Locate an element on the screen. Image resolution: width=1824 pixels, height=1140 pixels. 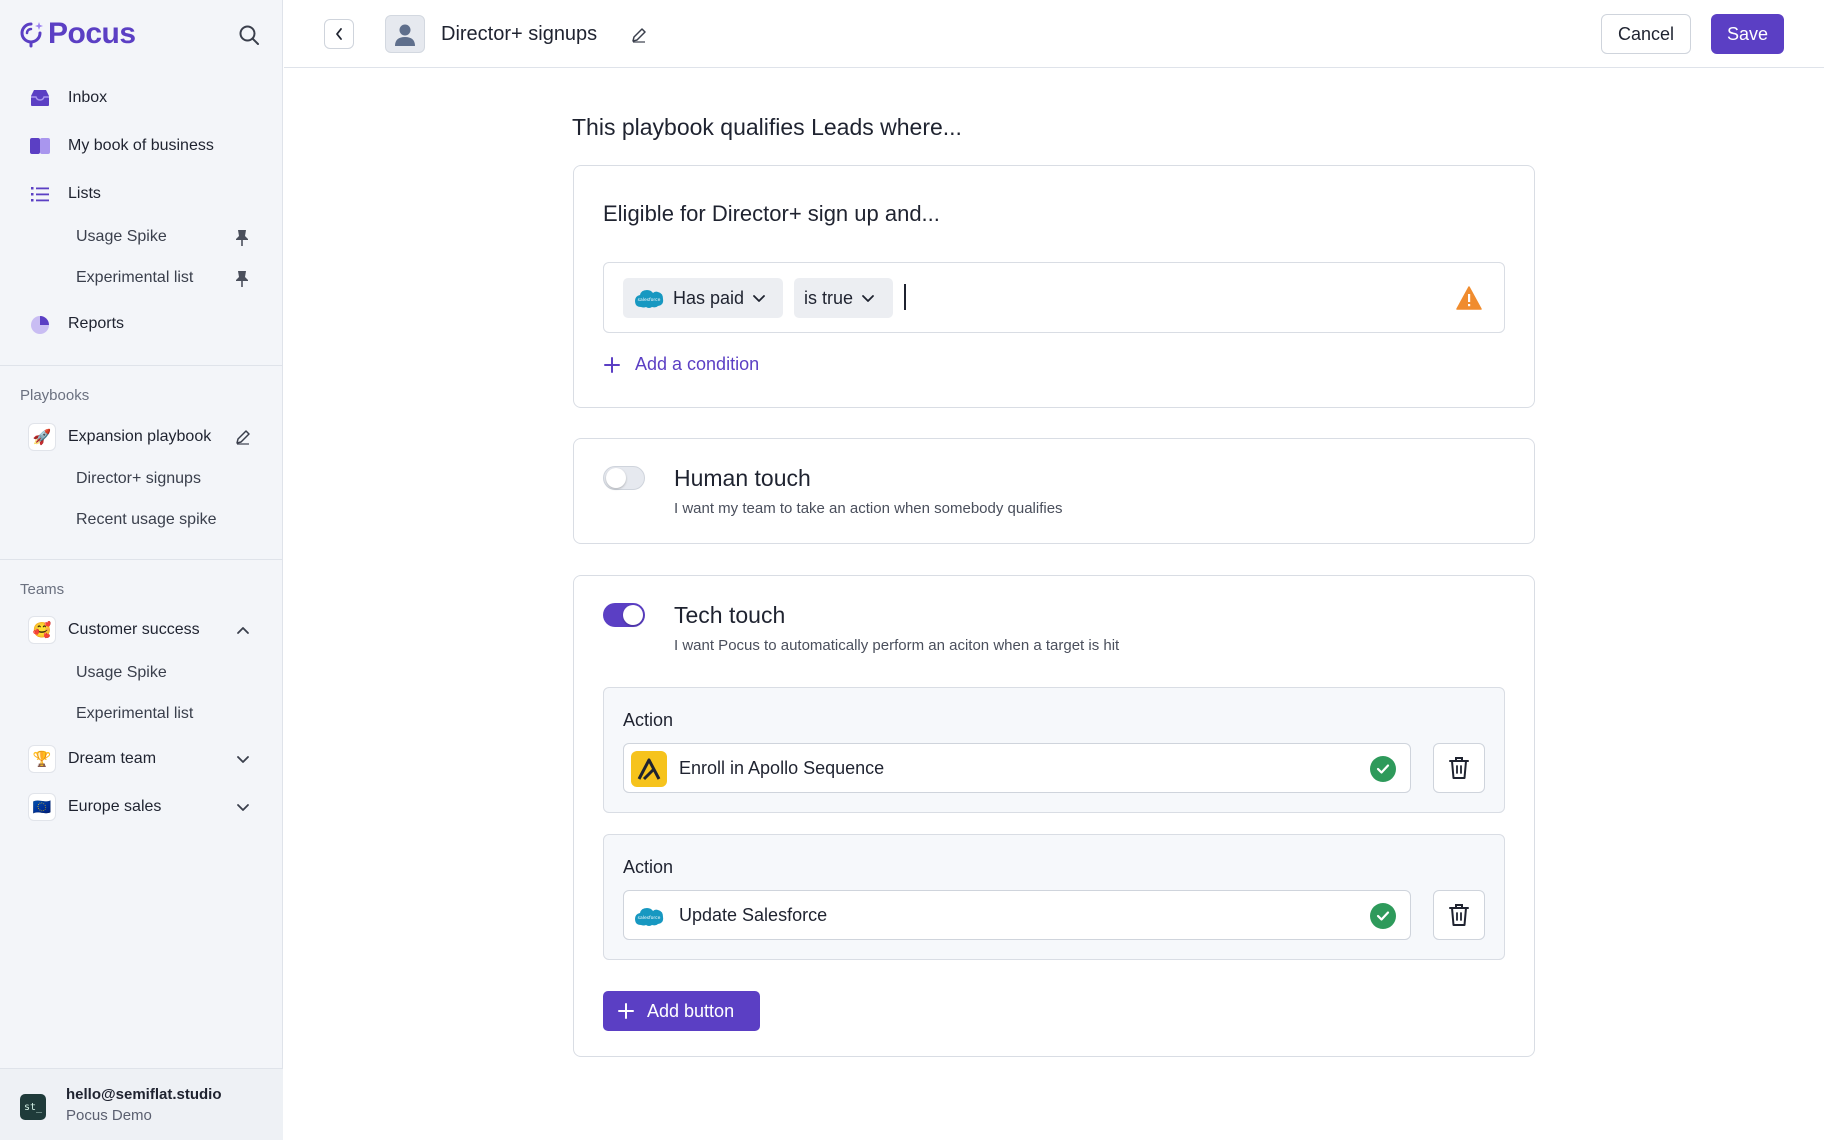
team-item-experimental: Experimental list is located at coordinates (166, 714).